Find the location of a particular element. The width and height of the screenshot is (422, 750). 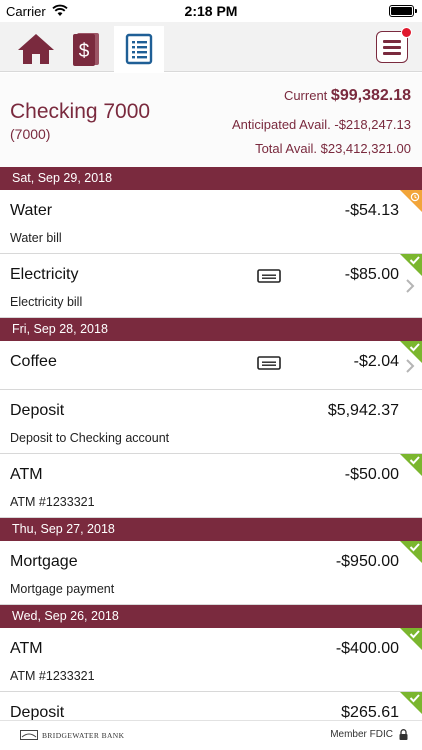

transaction-row: Electricity -$85.00 Electricity bill is located at coordinates (211, 286).